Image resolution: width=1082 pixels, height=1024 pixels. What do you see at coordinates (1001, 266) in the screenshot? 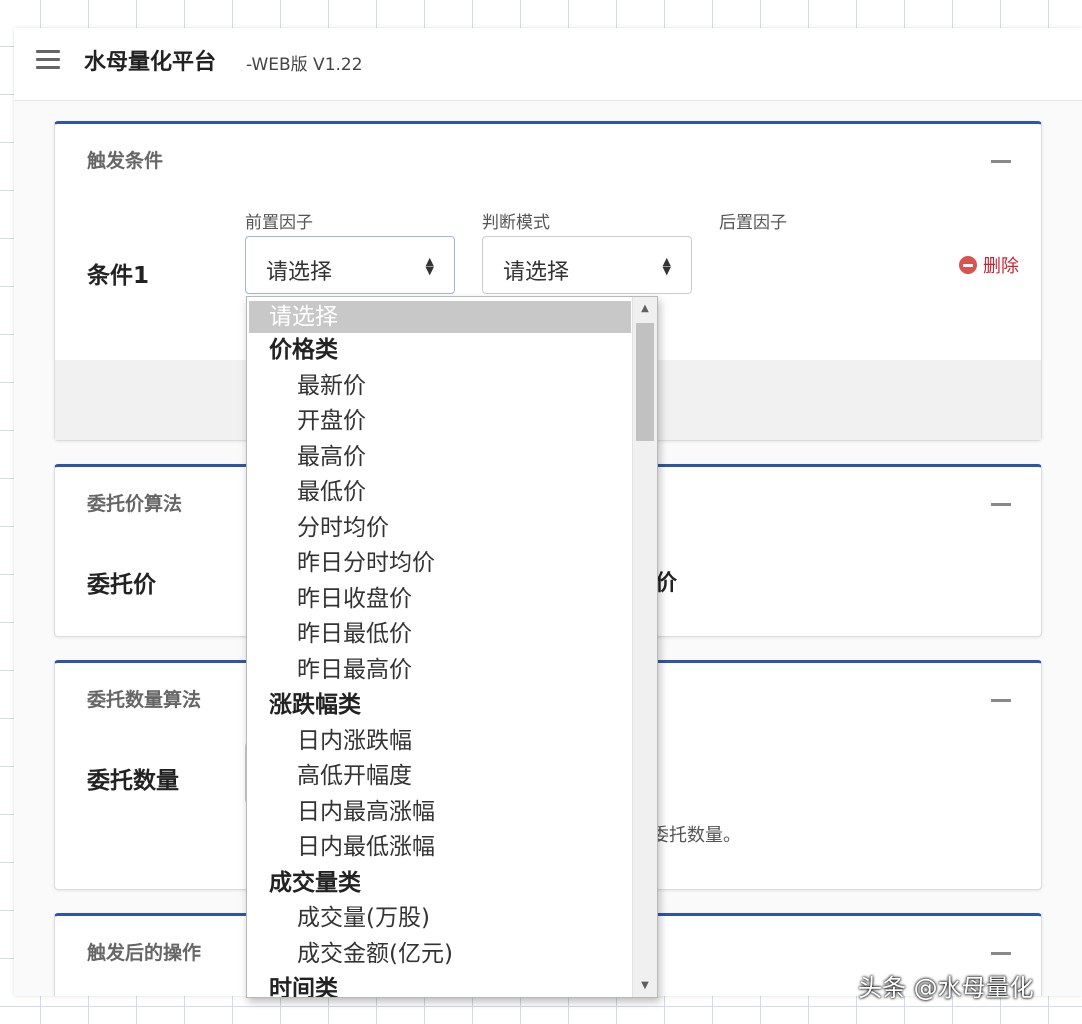
I see `delete-label: 删除` at bounding box center [1001, 266].